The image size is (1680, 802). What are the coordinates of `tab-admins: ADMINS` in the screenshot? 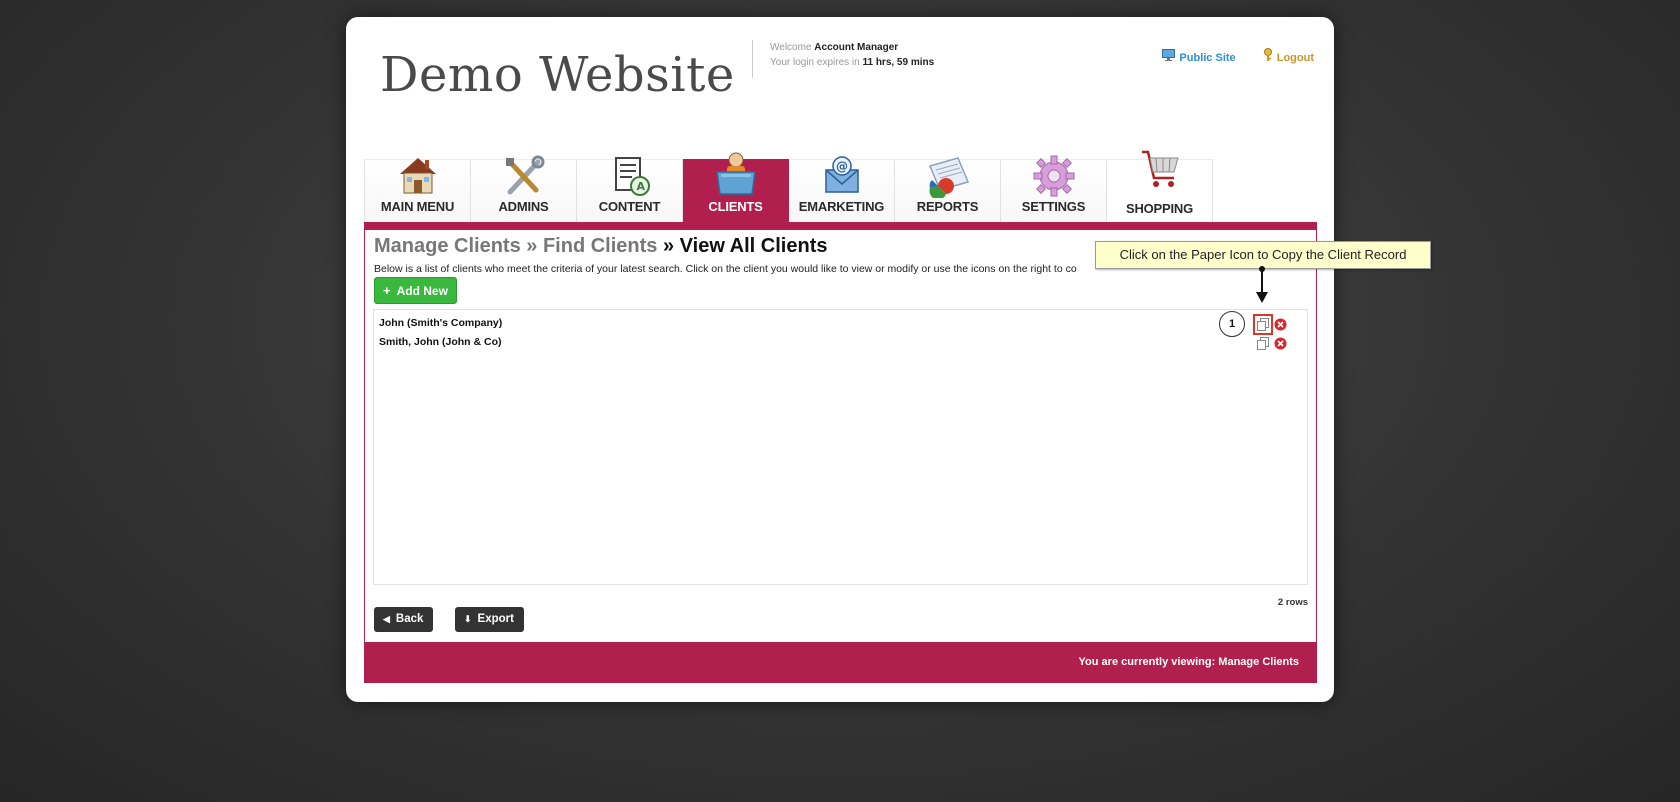 It's located at (524, 189).